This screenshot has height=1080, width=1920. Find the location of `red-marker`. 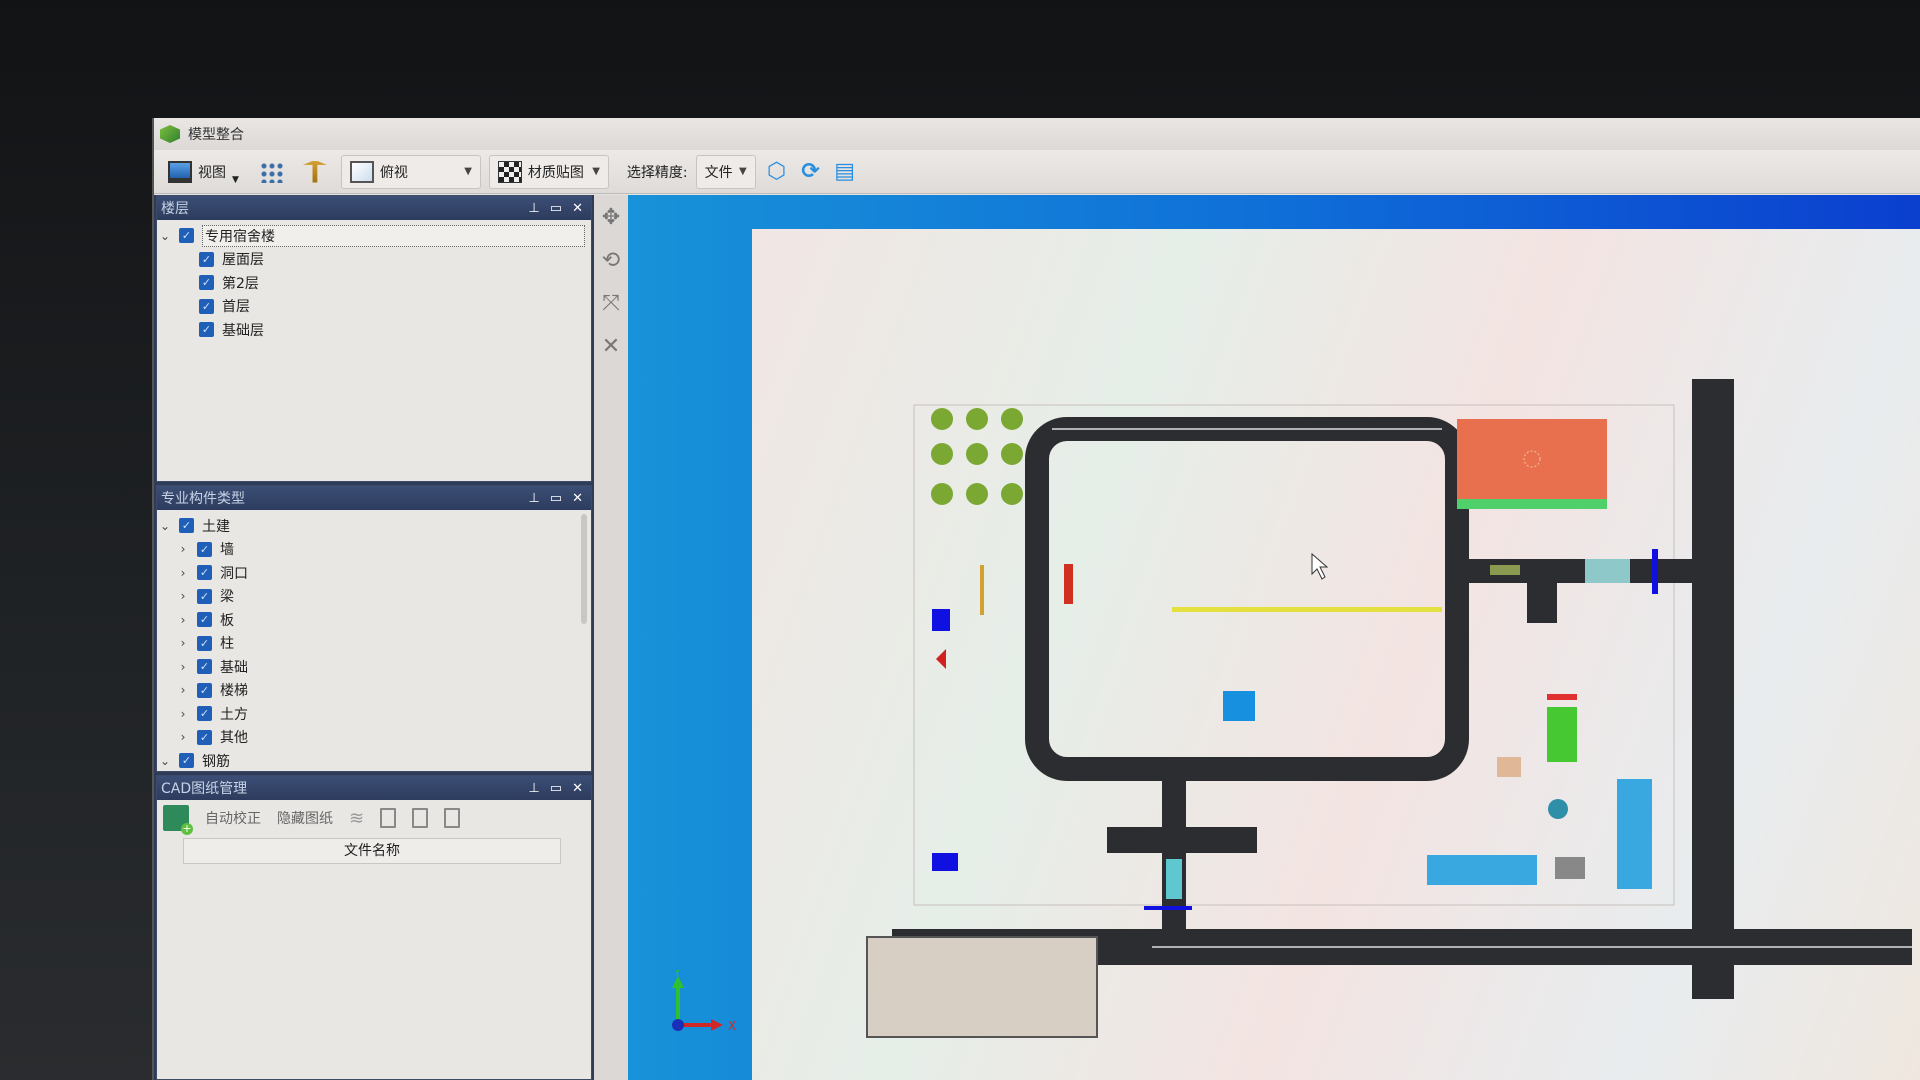

red-marker is located at coordinates (941, 659).